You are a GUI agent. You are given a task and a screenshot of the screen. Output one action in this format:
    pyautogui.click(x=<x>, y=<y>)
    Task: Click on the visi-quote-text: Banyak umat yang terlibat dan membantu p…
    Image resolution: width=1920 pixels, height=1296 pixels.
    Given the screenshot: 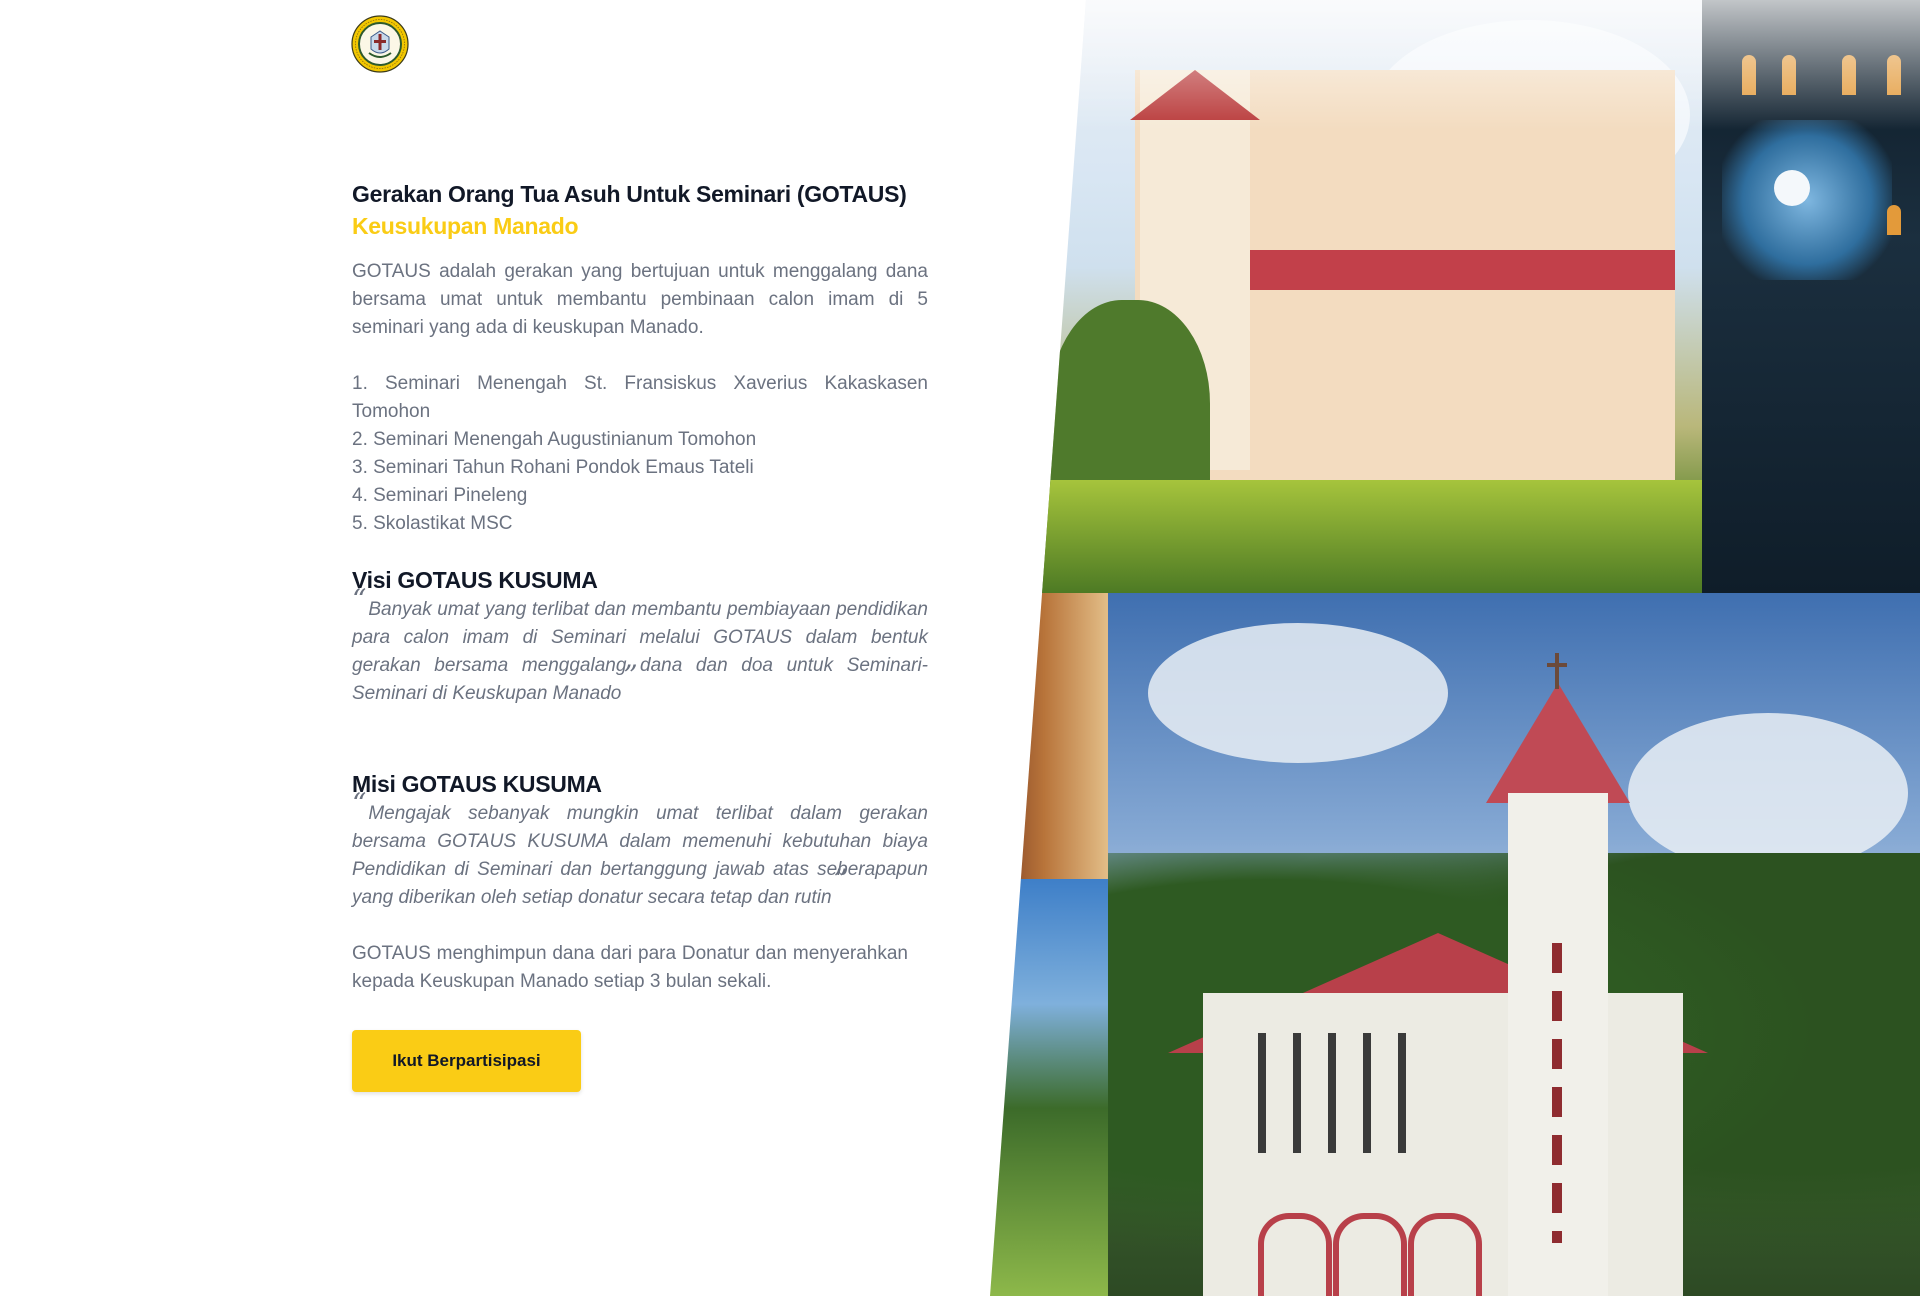 What is the action you would take?
    pyautogui.click(x=640, y=651)
    